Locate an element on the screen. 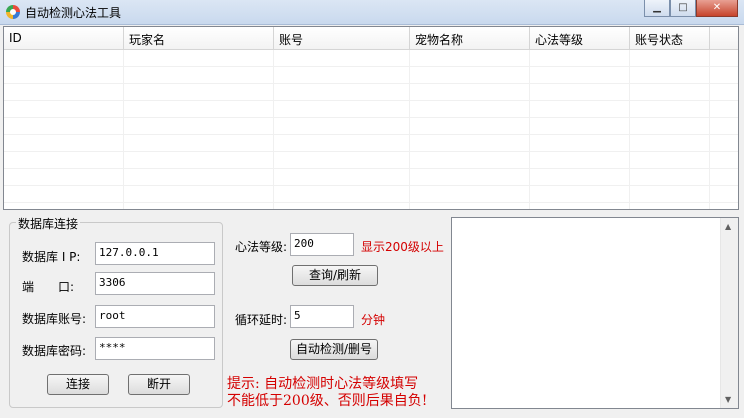 This screenshot has height=418, width=744. db-account-input: root is located at coordinates (155, 316).